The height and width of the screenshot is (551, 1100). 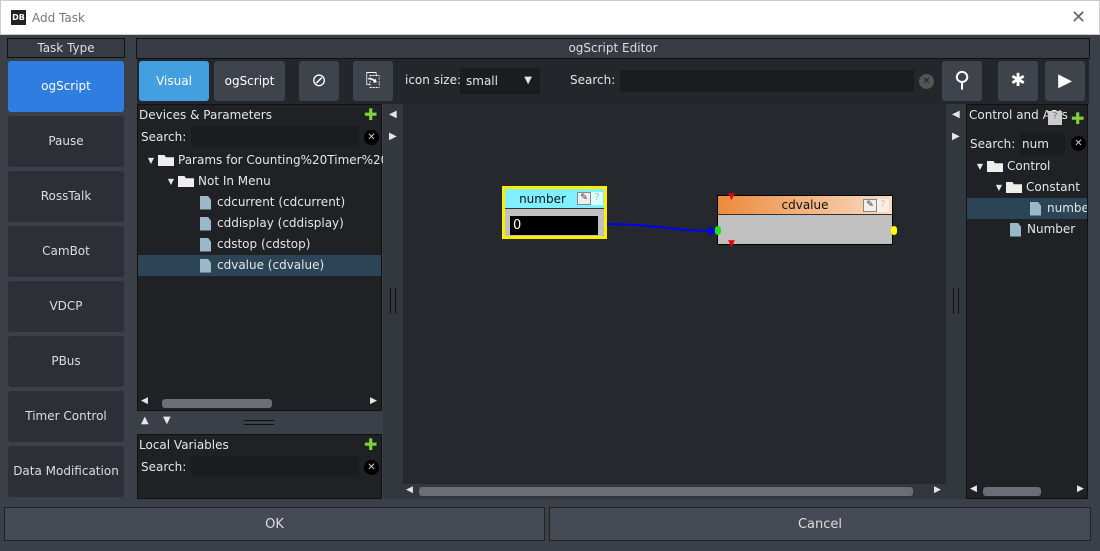 What do you see at coordinates (1018, 81) in the screenshot?
I see `debug-bug-icon: ✱` at bounding box center [1018, 81].